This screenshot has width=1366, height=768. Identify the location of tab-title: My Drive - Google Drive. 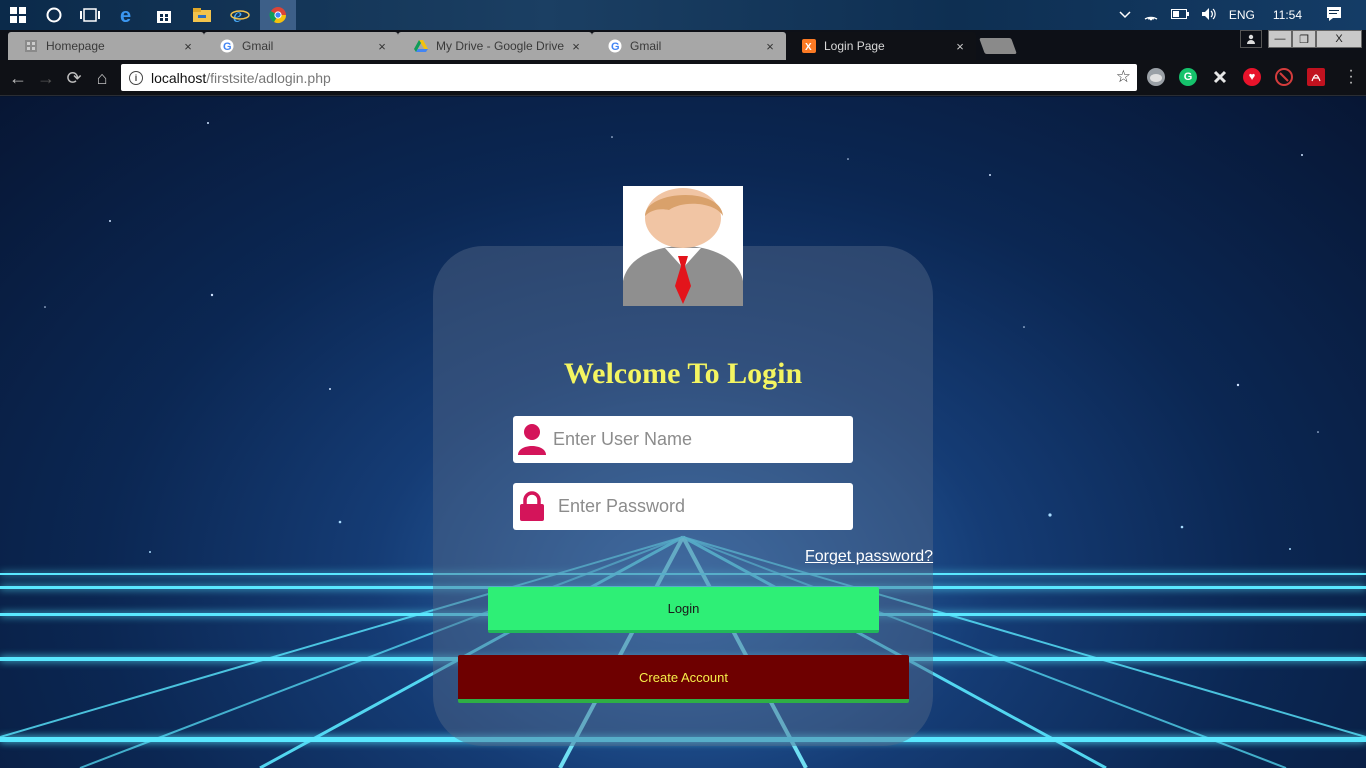
(500, 46).